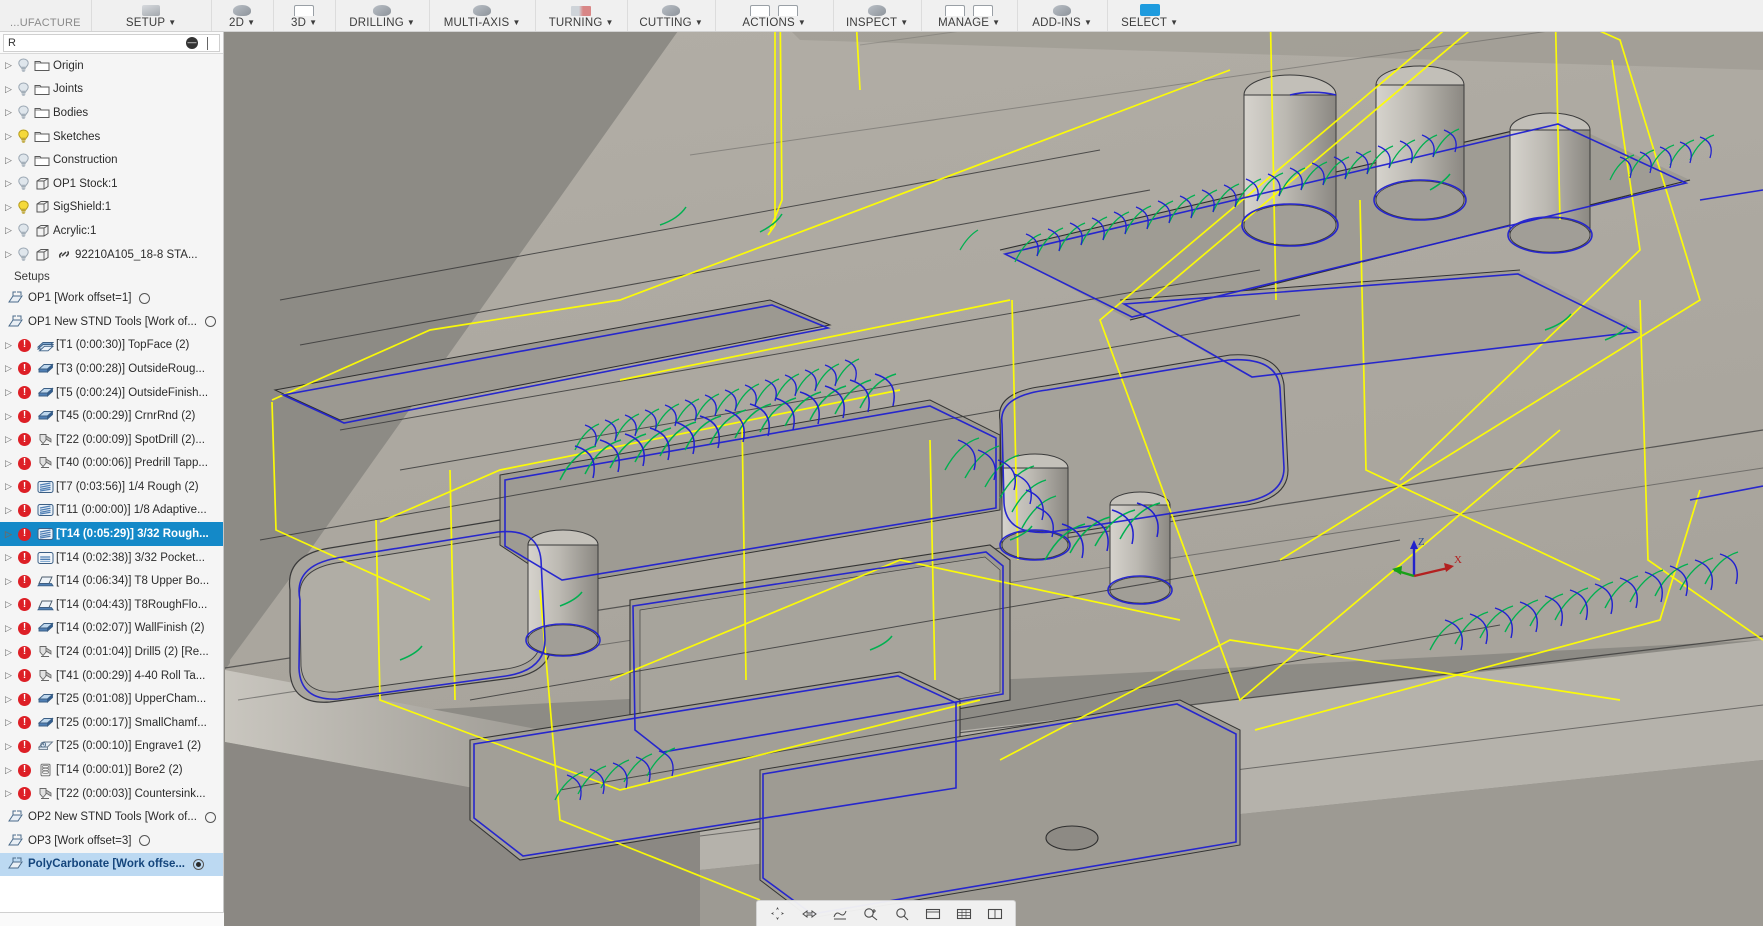 The height and width of the screenshot is (926, 1763). Describe the element at coordinates (111, 345) in the screenshot. I see `operation-row: ▷! [T1 (0:00:30)] TopFace (2)` at that location.